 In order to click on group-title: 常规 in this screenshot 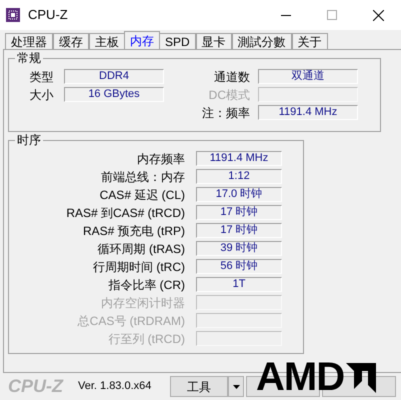, I will do `click(29, 58)`.